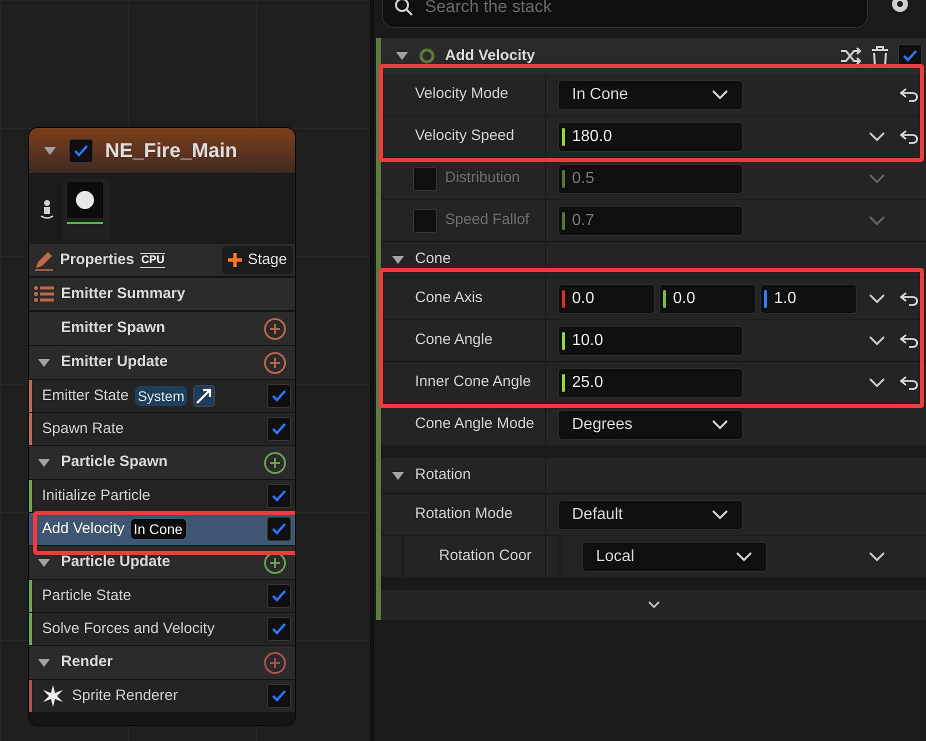  What do you see at coordinates (650, 179) in the screenshot?
I see `number-field: 0.5` at bounding box center [650, 179].